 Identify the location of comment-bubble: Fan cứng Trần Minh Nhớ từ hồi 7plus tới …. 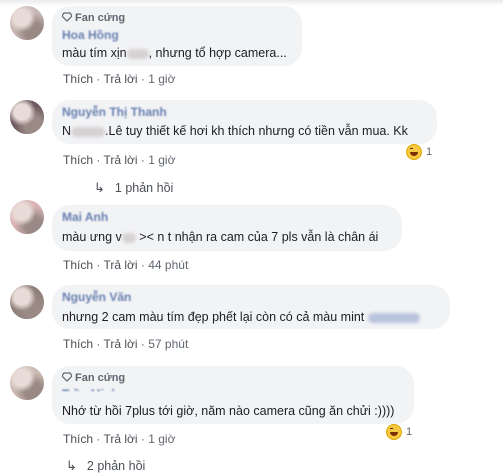
(233, 395).